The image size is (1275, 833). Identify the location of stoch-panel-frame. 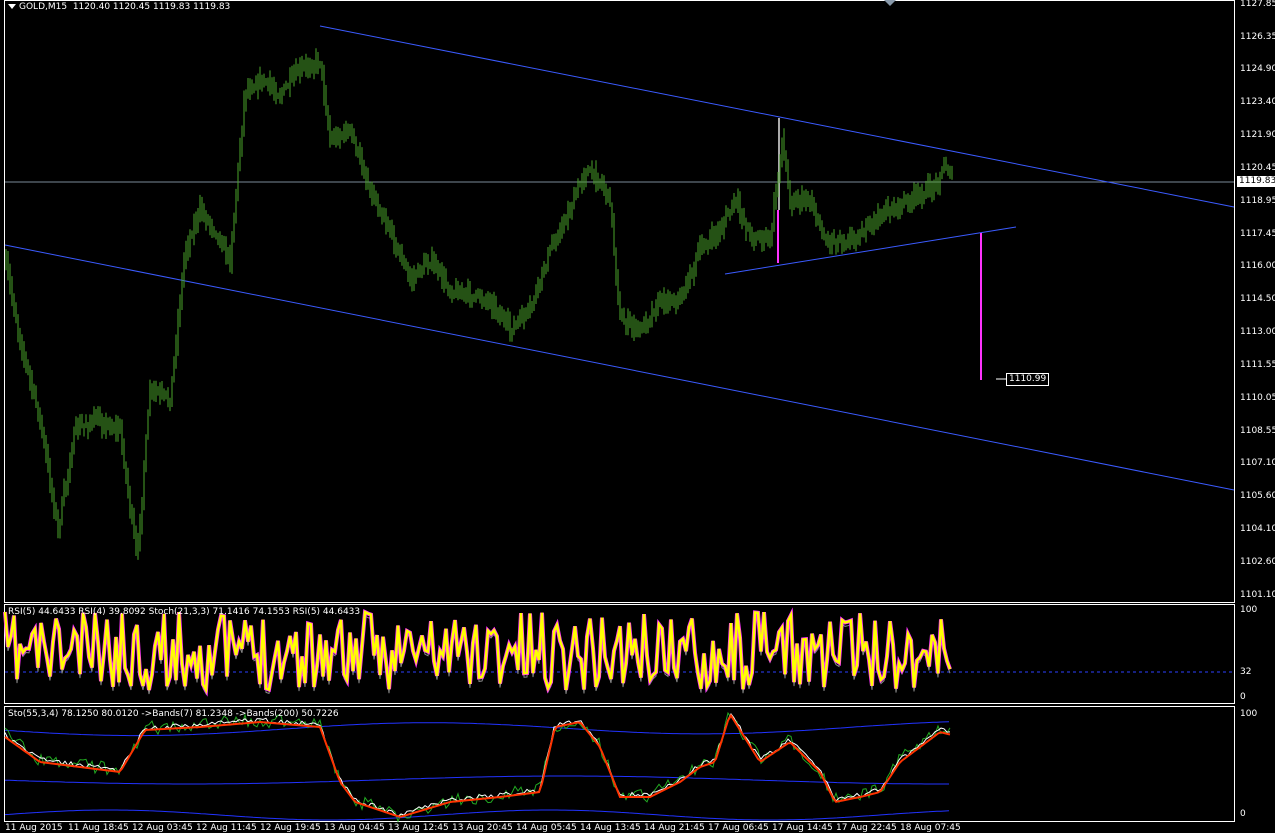
(619, 764).